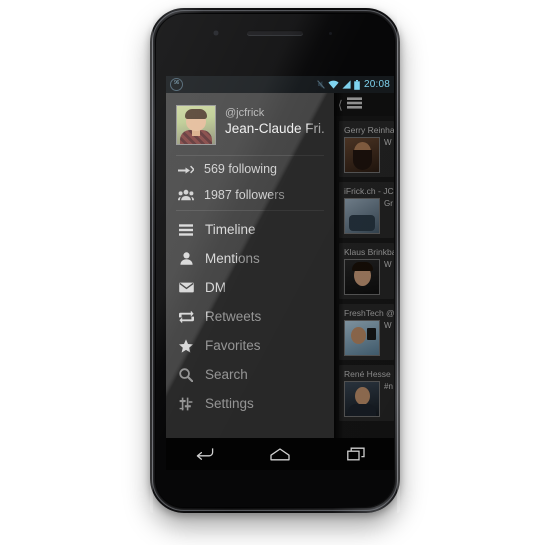 The image size is (550, 545). What do you see at coordinates (330, 33) in the screenshot?
I see `proximity-sensor-icon` at bounding box center [330, 33].